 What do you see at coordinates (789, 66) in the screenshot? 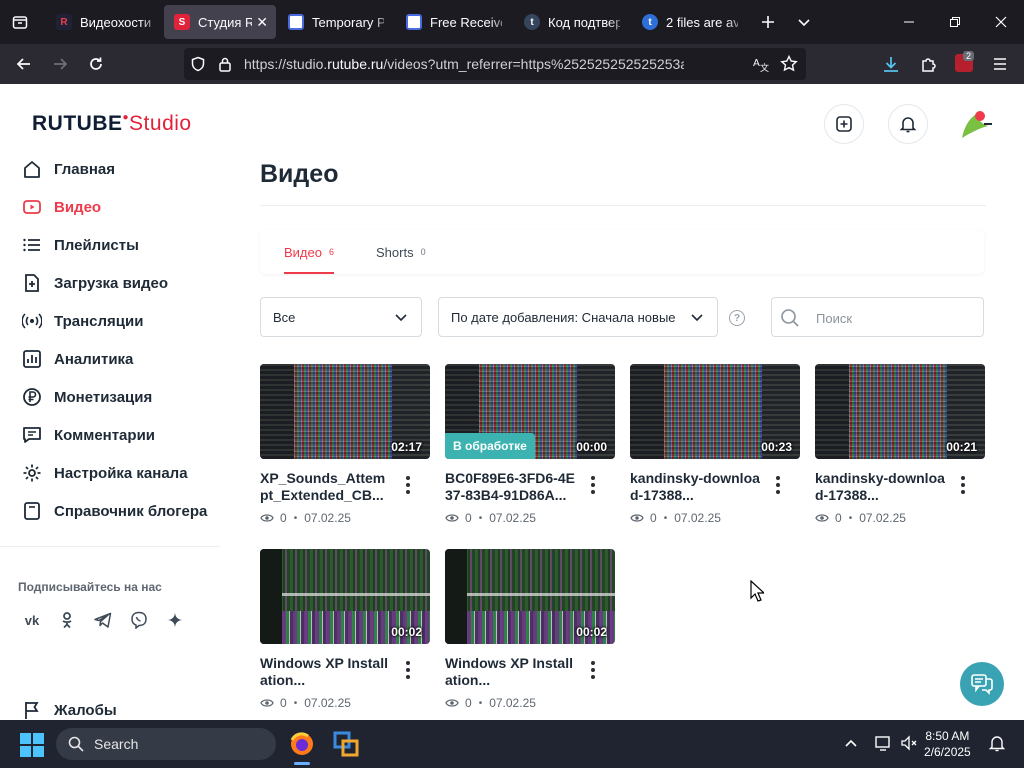
I see `bookmark-star-icon` at bounding box center [789, 66].